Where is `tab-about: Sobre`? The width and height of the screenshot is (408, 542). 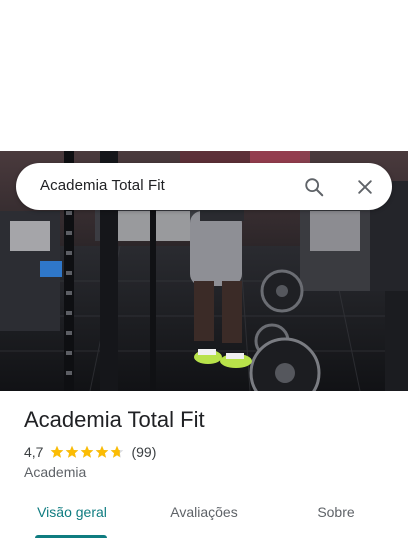 tab-about: Sobre is located at coordinates (336, 519).